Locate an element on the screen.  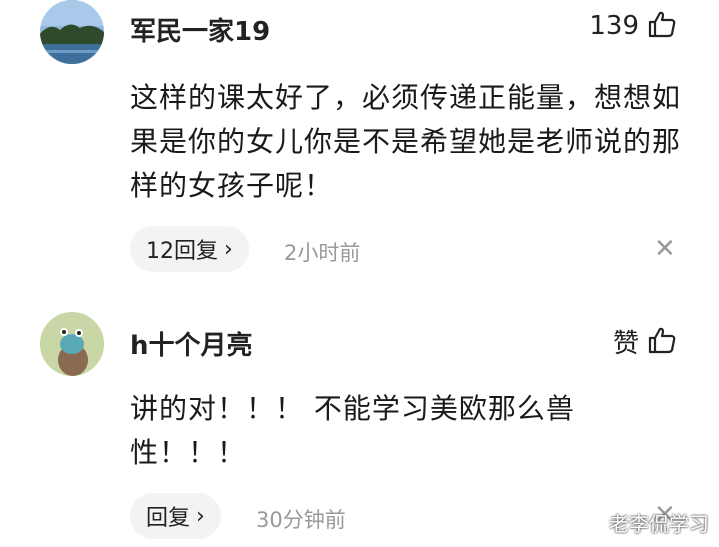
like-count: 赞 is located at coordinates (625, 344).